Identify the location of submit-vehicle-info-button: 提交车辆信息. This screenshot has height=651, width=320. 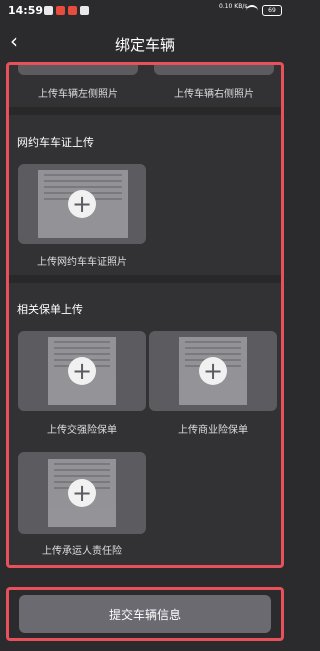
(145, 614).